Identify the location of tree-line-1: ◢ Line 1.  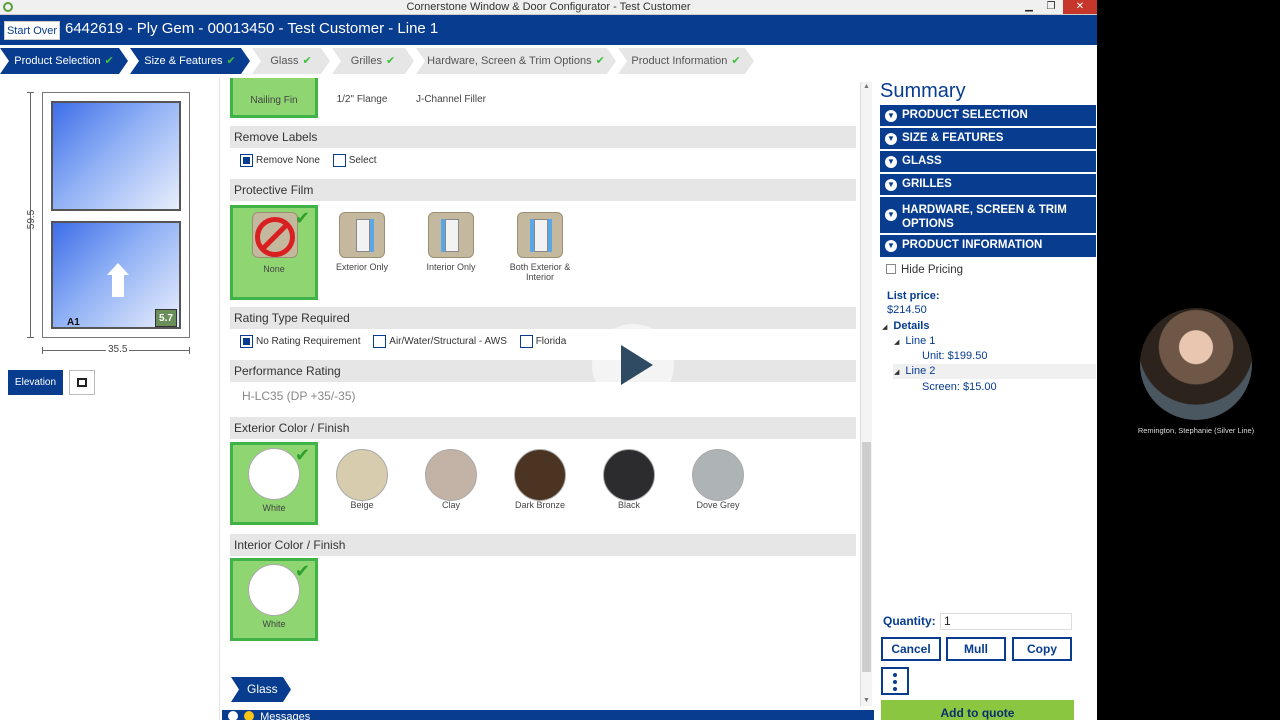
(914, 341).